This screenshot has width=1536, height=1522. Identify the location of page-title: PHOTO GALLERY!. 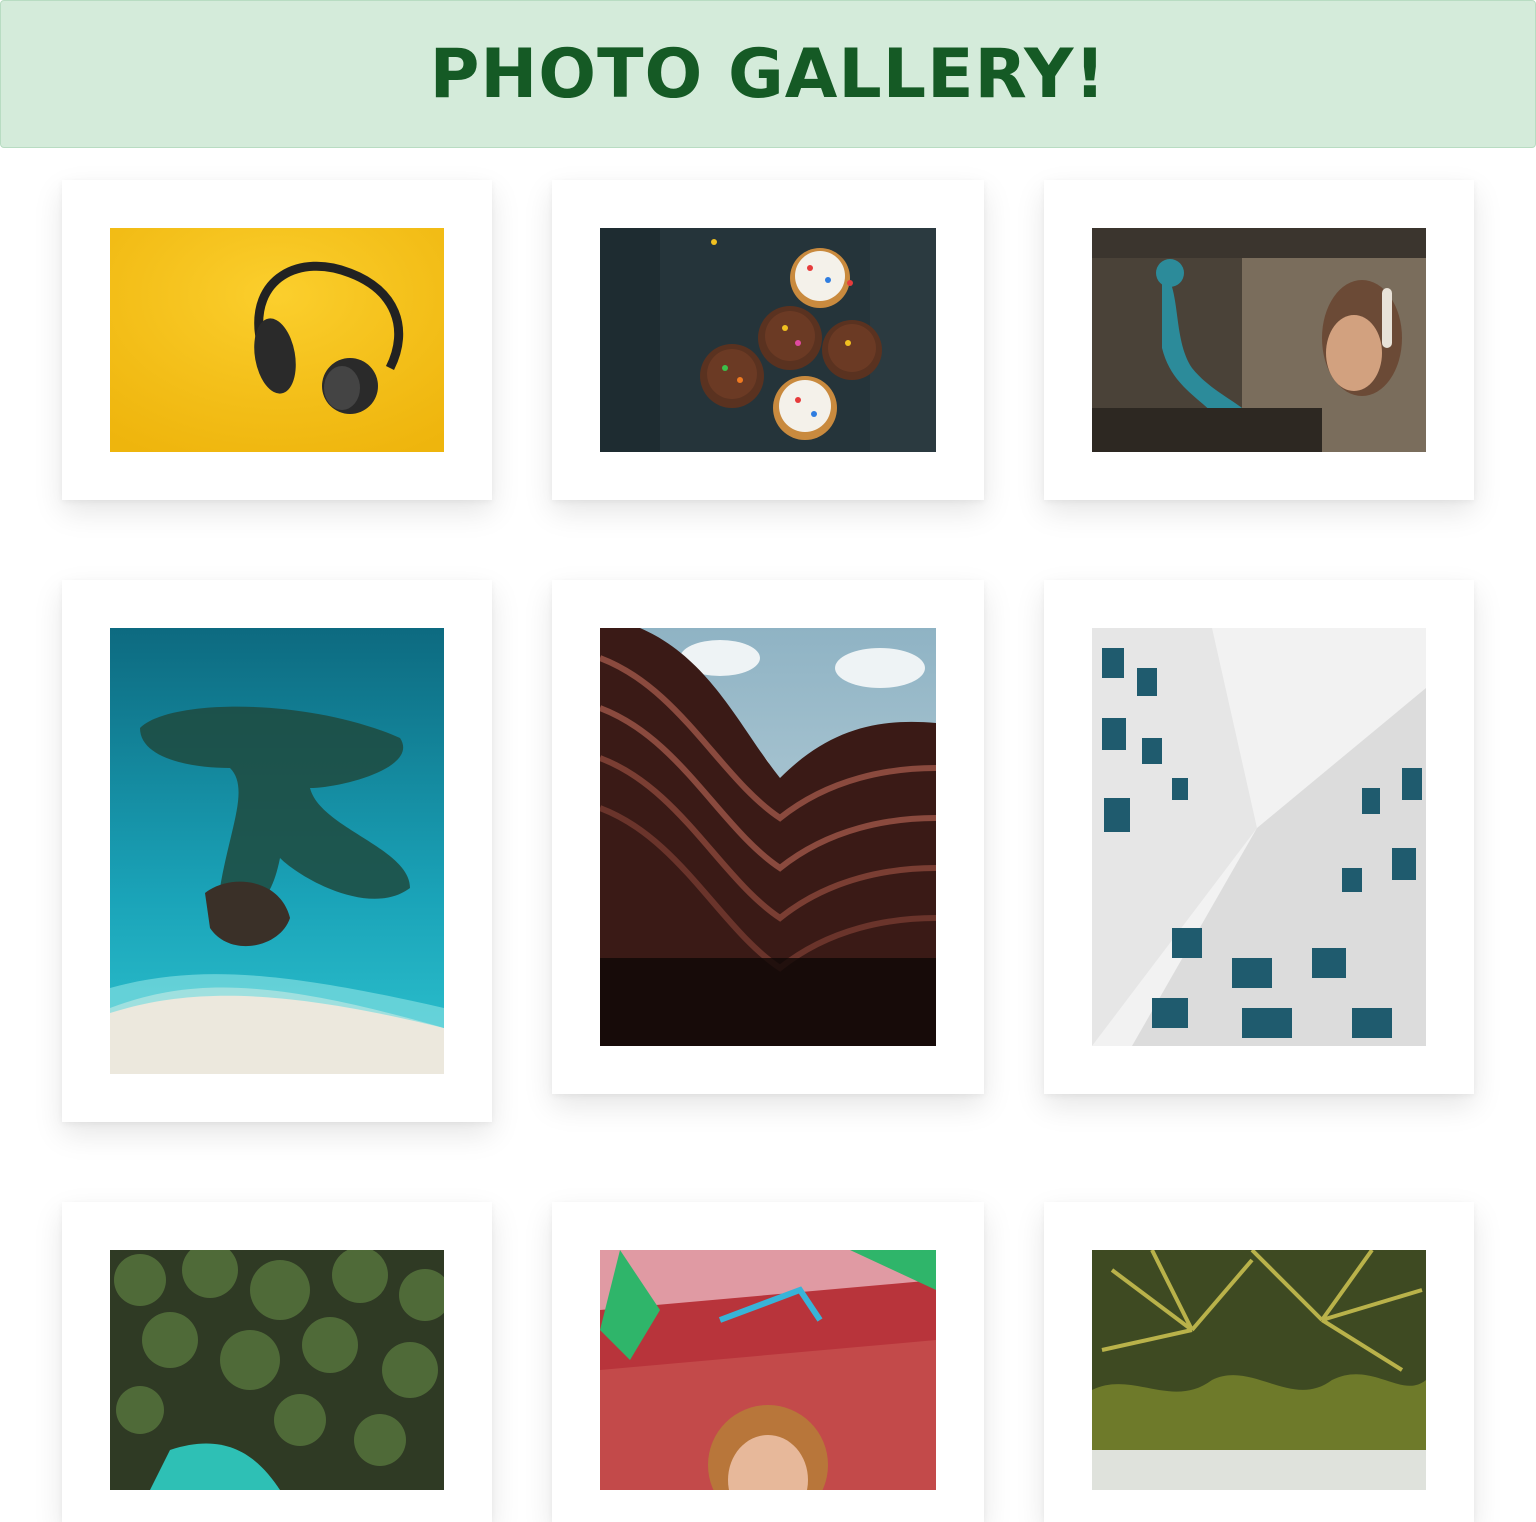
(768, 74).